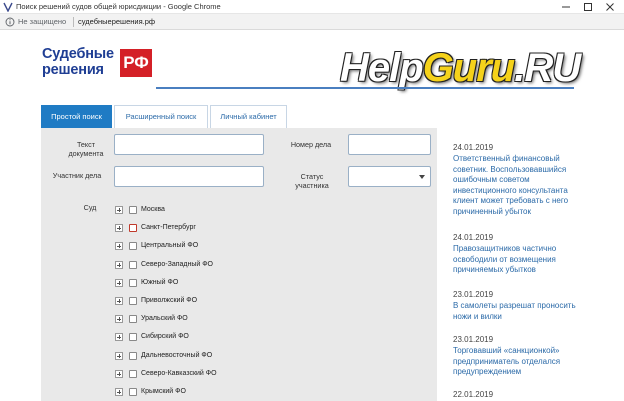 The width and height of the screenshot is (624, 401). Describe the element at coordinates (547, 68) in the screenshot. I see `watermark-part3: .RU` at that location.